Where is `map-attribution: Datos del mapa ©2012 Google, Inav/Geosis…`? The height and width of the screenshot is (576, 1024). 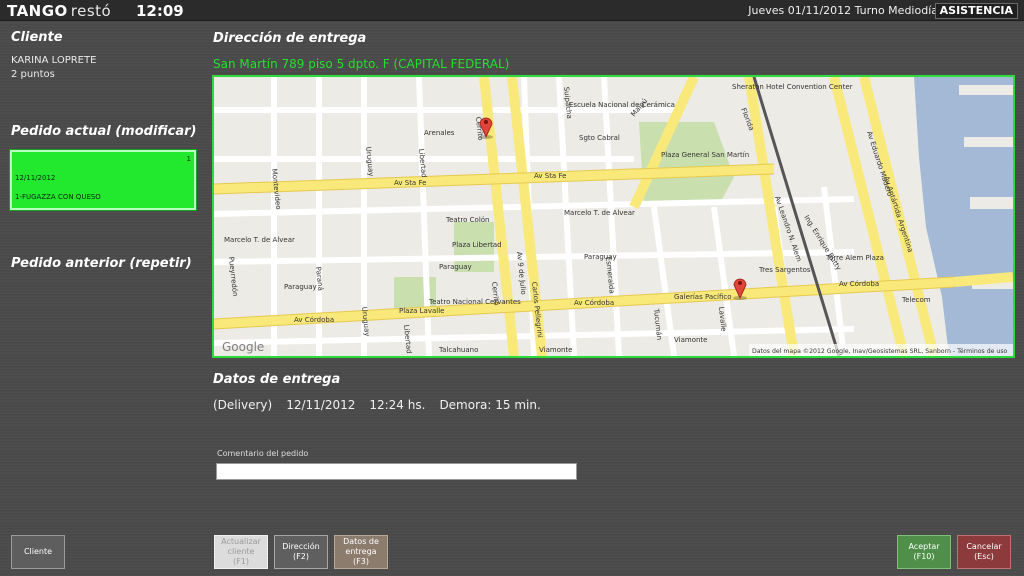
map-attribution: Datos del mapa ©2012 Google, Inav/Geosis… is located at coordinates (880, 351).